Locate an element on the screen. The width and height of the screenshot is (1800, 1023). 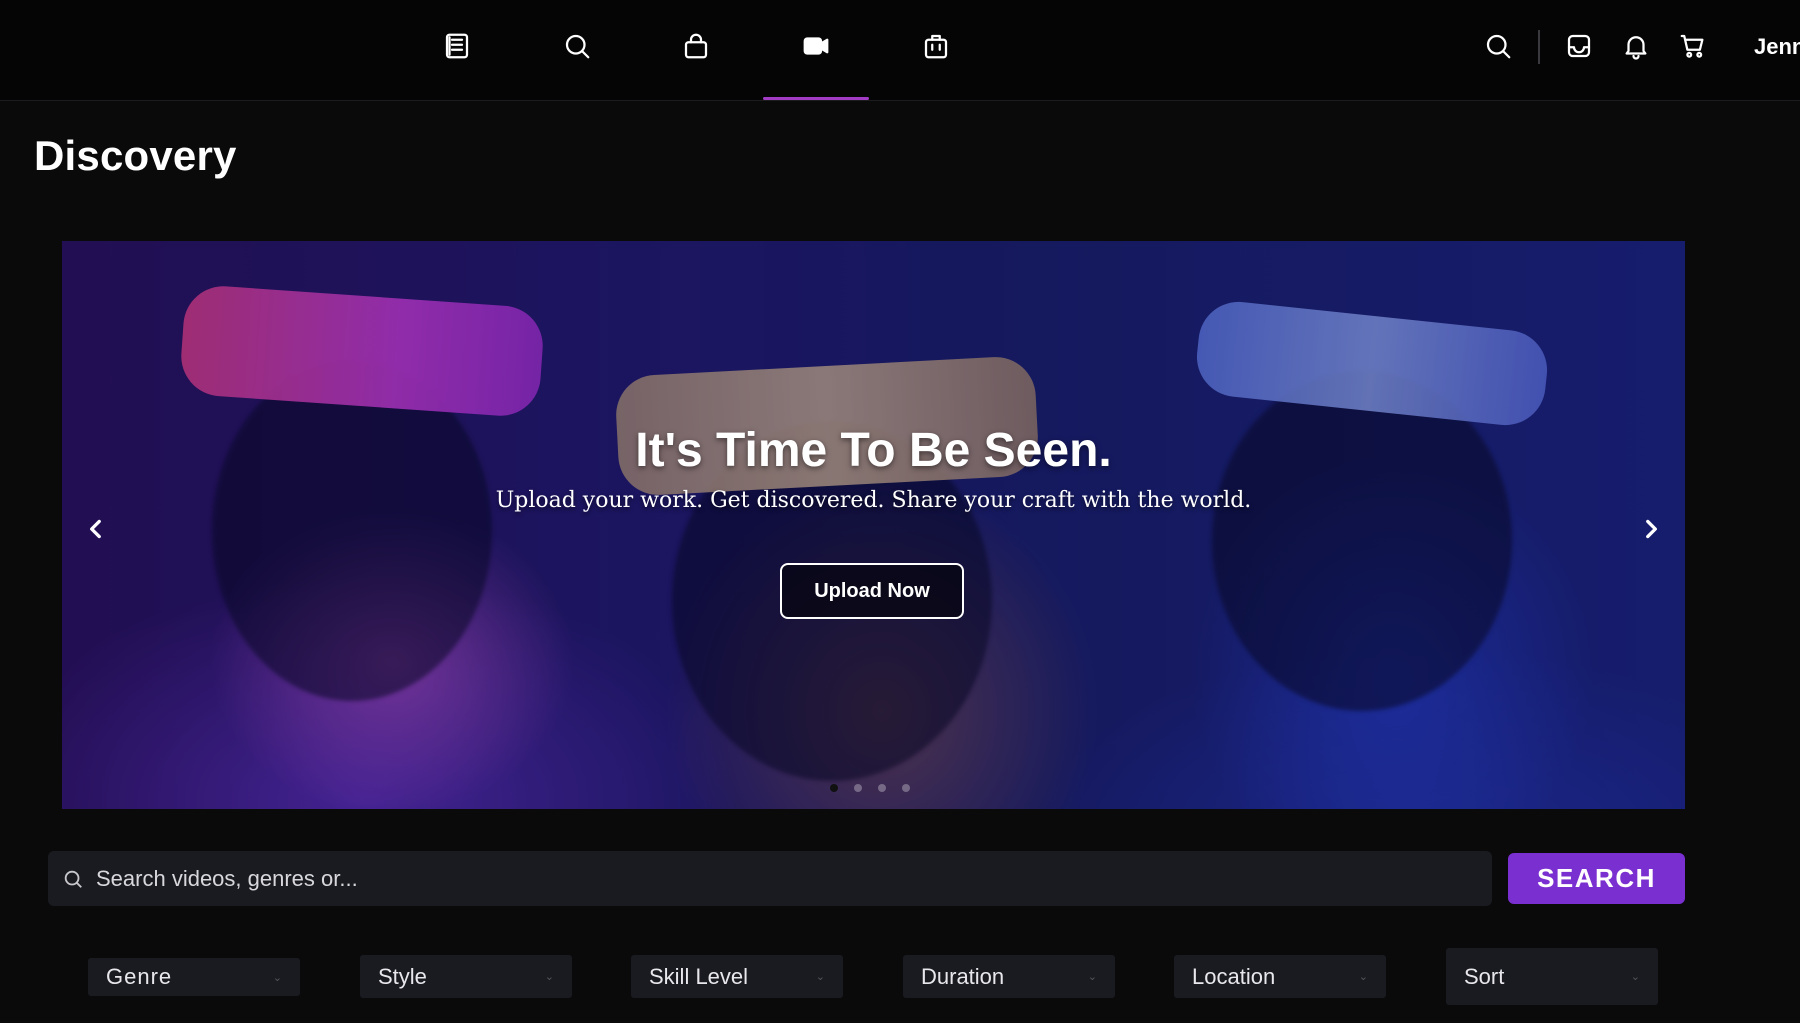
filter-skill-level: Skill Level ⌄ is located at coordinates (737, 976).